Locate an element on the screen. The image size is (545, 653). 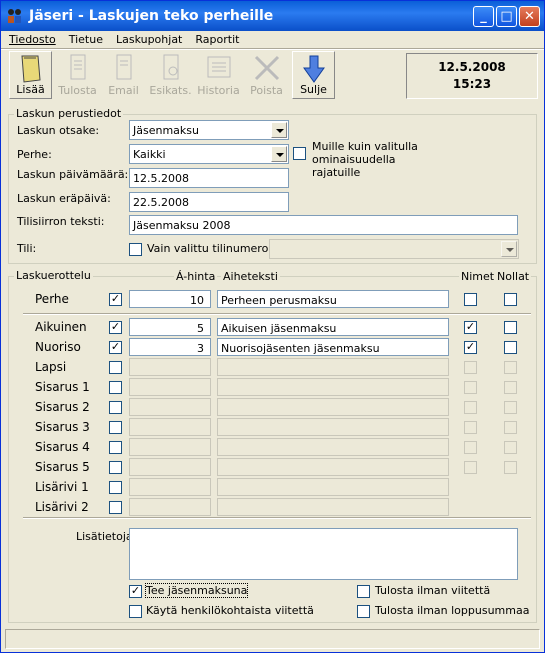
membership-checkbox: ✓ is located at coordinates (135, 591).